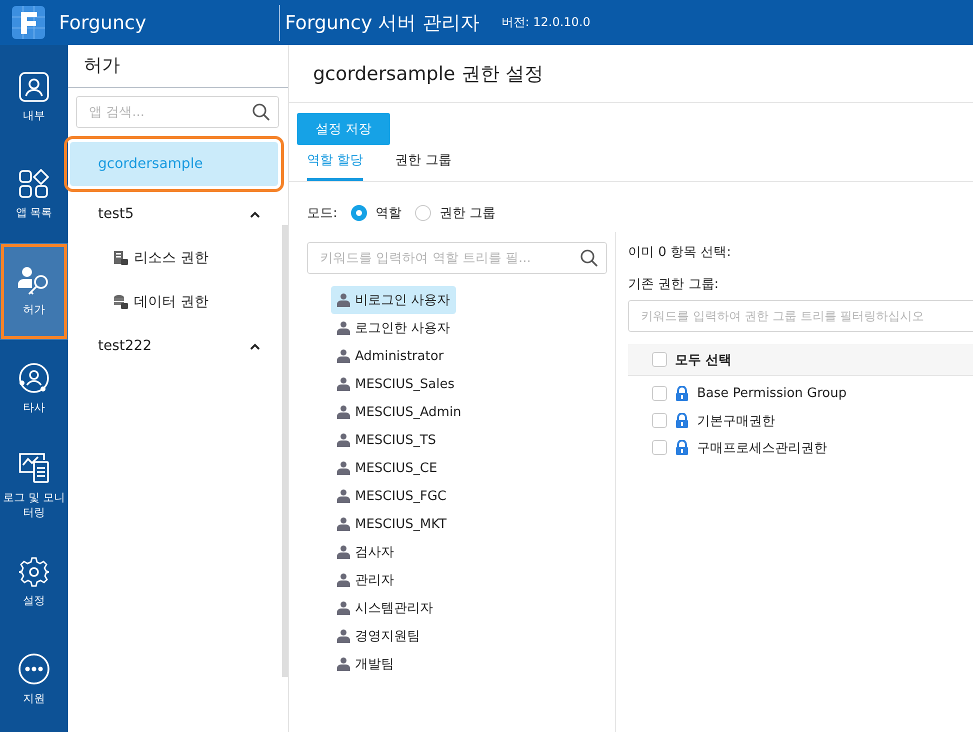 Image resolution: width=973 pixels, height=732 pixels. Describe the element at coordinates (467, 213) in the screenshot. I see `radio-label: 권한 그룹` at that location.